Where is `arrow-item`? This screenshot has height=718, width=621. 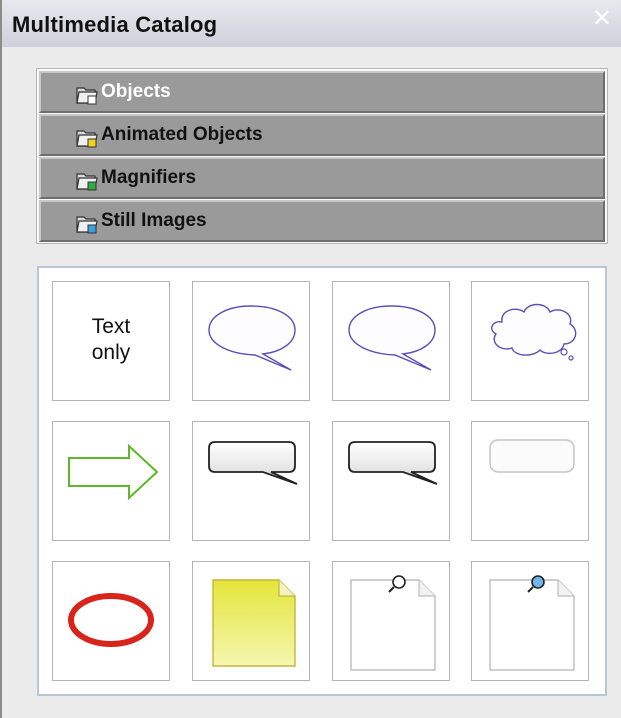
arrow-item is located at coordinates (111, 481).